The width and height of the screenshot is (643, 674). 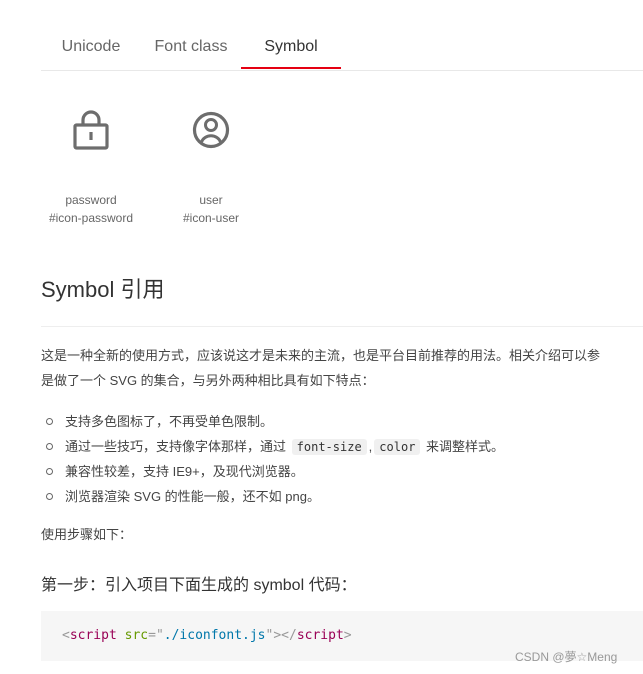 I want to click on list-item-text: 来调整样式。, so click(x=465, y=446).